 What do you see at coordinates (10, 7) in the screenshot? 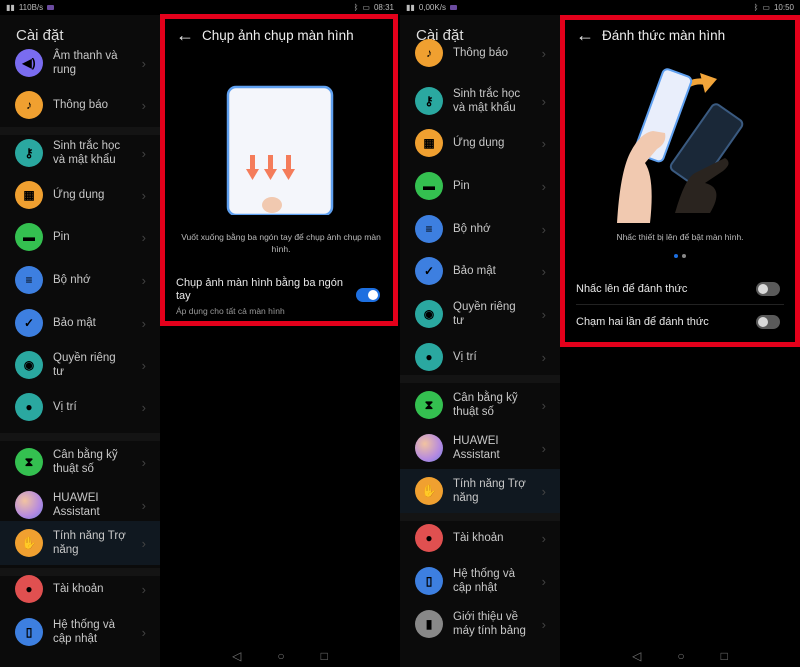
I see `signal-icon: ▮▮` at bounding box center [10, 7].